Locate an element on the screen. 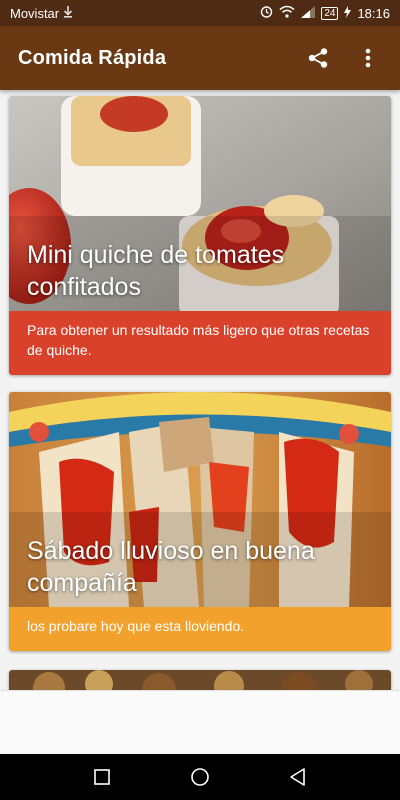 This screenshot has width=400, height=800. square-icon is located at coordinates (102, 777).